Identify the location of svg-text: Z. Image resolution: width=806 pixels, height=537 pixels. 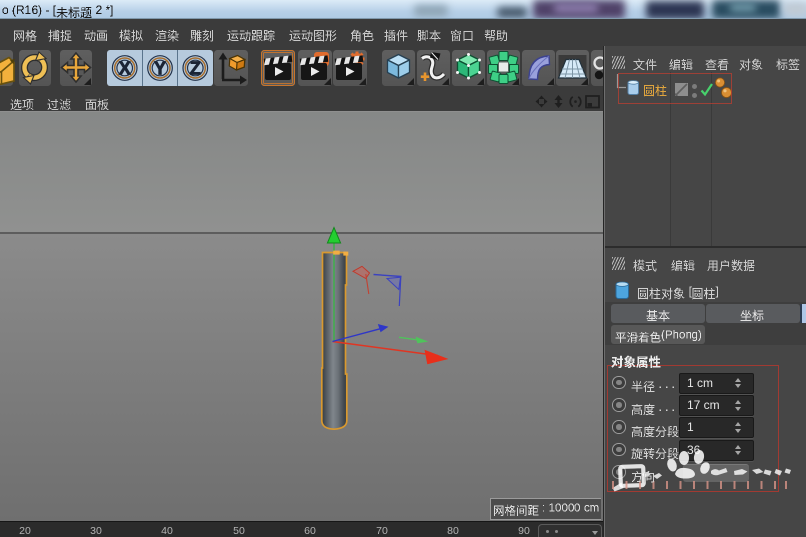
(195, 69).